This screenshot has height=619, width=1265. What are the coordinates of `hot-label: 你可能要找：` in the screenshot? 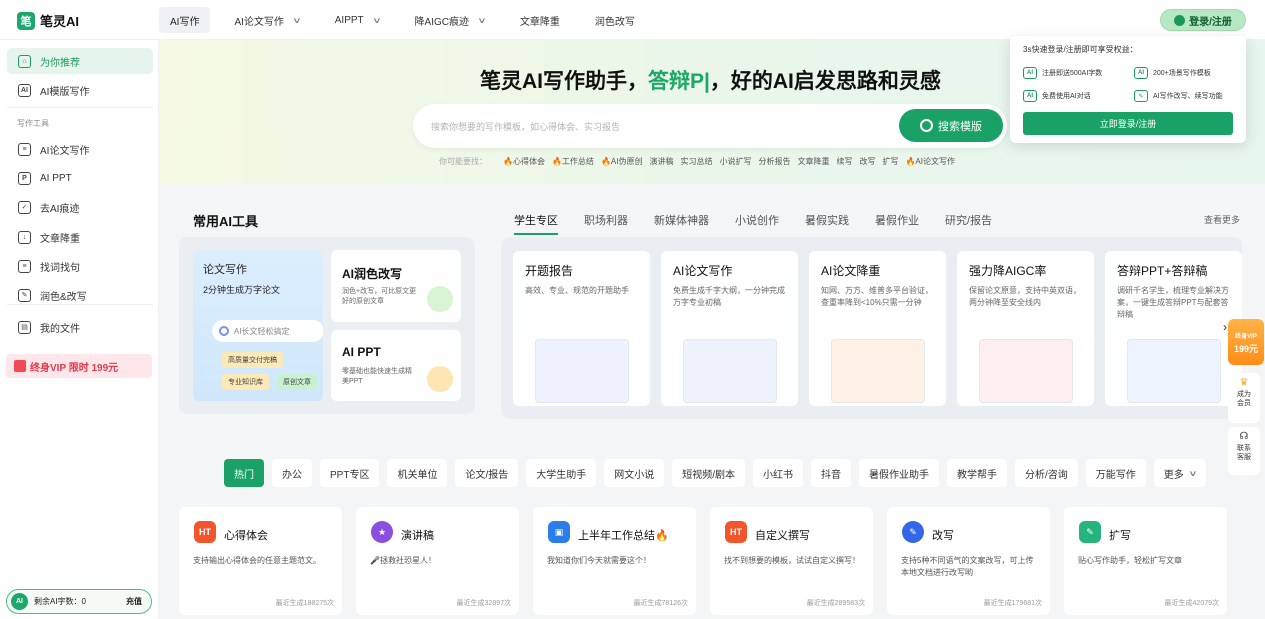 It's located at (463, 161).